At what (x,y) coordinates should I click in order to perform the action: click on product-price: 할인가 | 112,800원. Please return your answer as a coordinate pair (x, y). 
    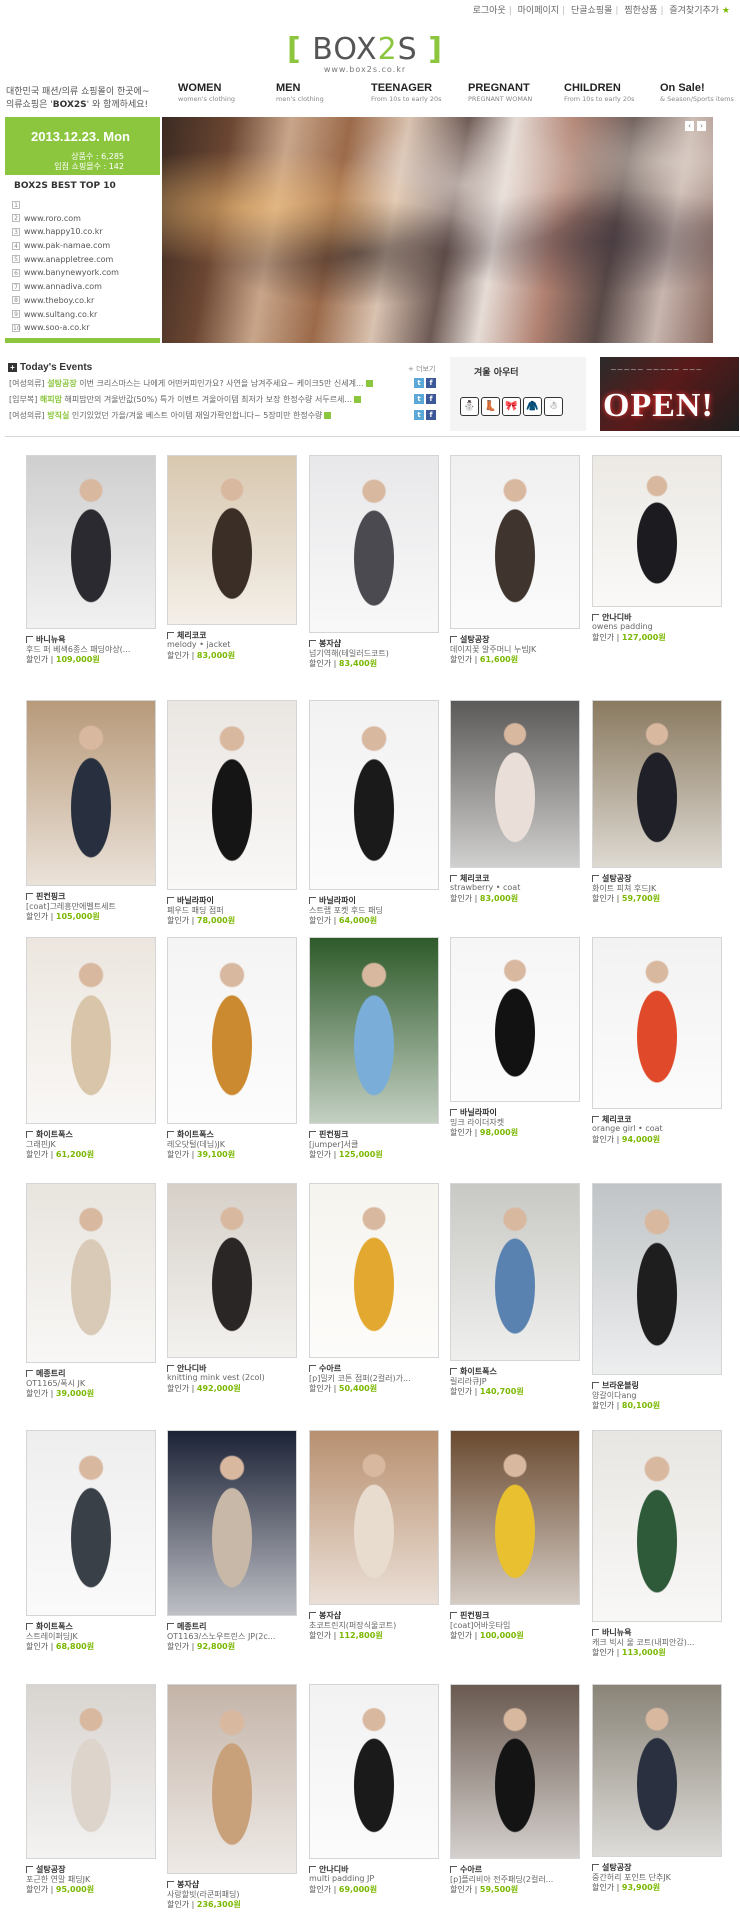
    Looking at the image, I should click on (346, 1635).